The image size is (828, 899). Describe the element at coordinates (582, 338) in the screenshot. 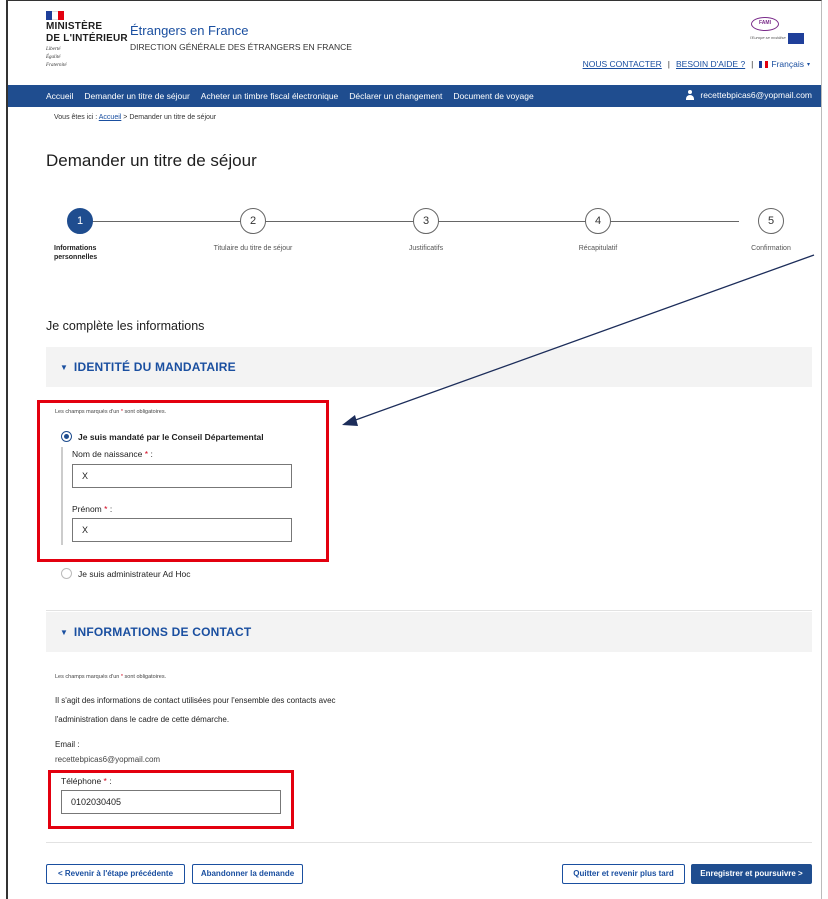

I see `arrow-line` at that location.